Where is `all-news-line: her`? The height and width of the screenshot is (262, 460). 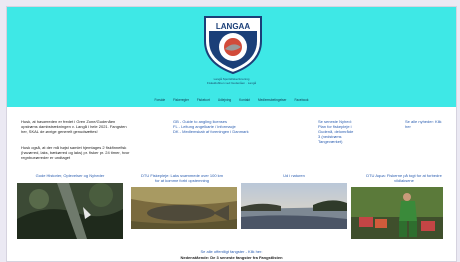
all-news-line: her is located at coordinates (408, 126).